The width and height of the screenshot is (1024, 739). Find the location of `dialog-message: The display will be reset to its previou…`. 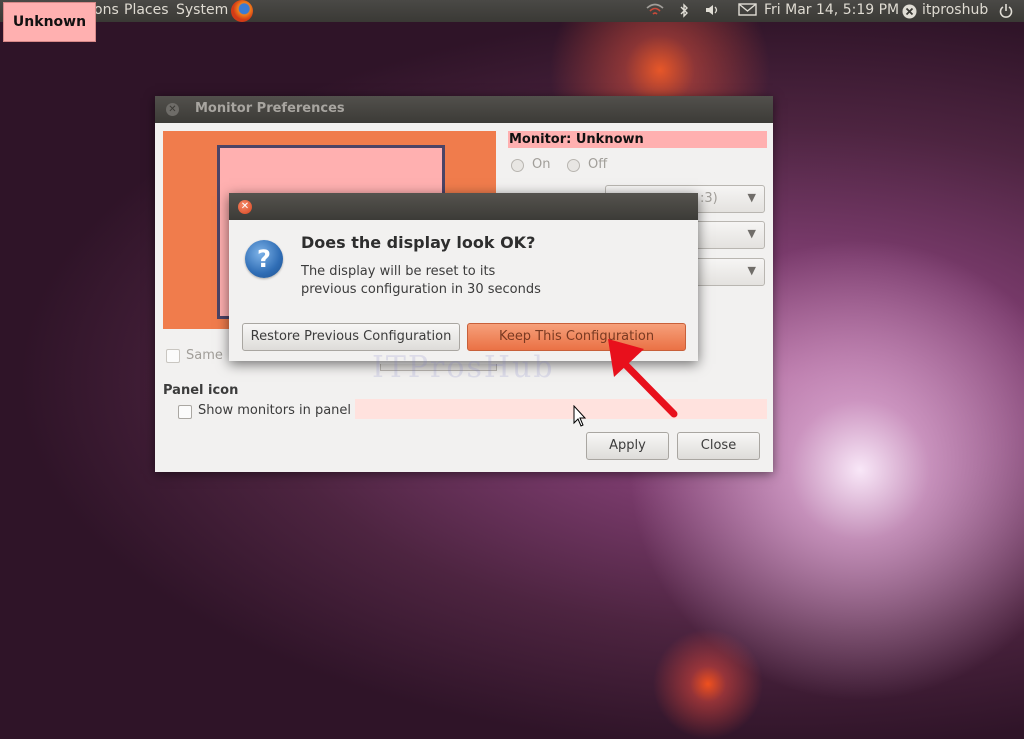

dialog-message: The display will be reset to its previou… is located at coordinates (421, 280).